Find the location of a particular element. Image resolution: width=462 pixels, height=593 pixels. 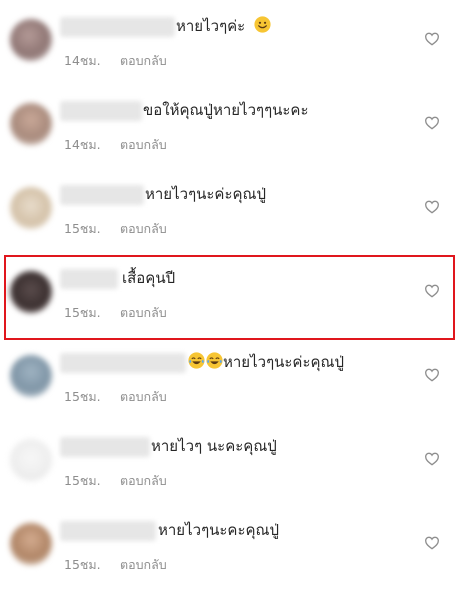

comment-text-content: หายไวๆ นะคะคุณปู่ is located at coordinates (214, 446).